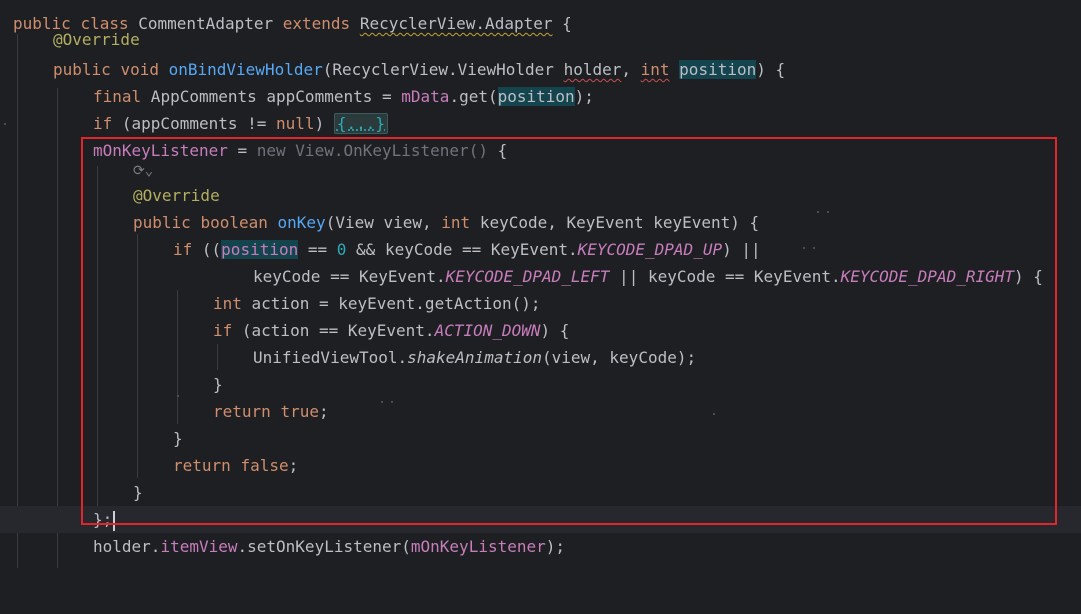 Image resolution: width=1081 pixels, height=614 pixels. Describe the element at coordinates (199, 546) in the screenshot. I see `field: itemView` at that location.